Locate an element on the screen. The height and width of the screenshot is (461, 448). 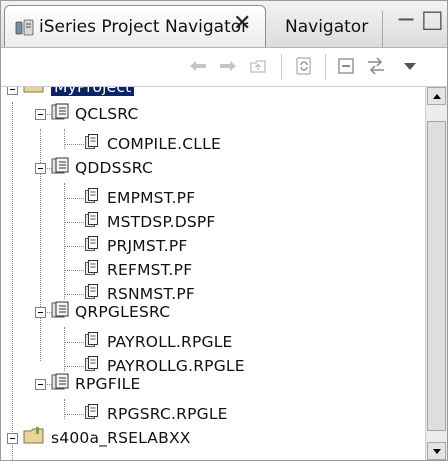
tree-node-myproject: MyProject is located at coordinates (79, 93).